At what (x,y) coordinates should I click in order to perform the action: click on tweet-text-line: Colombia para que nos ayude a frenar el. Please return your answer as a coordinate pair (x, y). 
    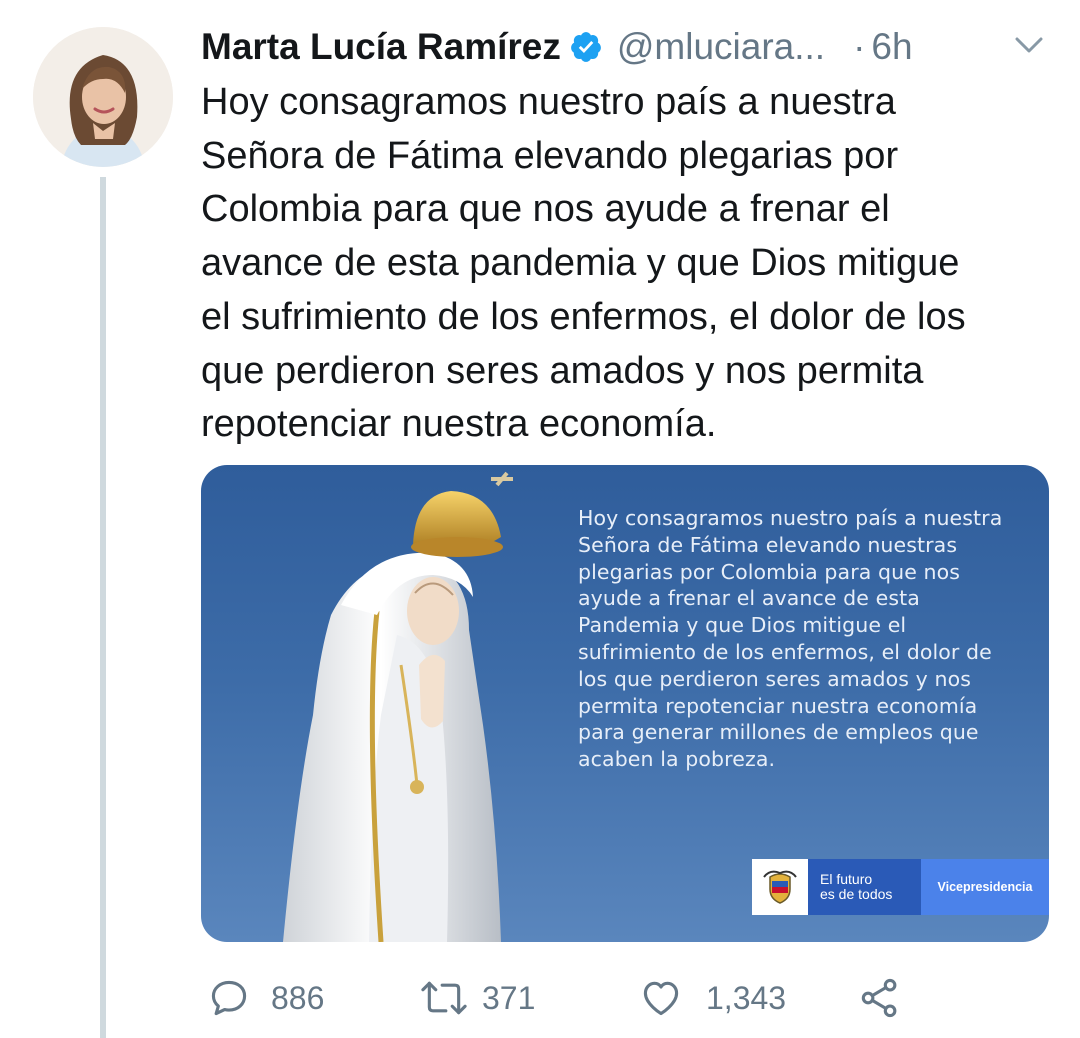
    Looking at the image, I should click on (545, 209).